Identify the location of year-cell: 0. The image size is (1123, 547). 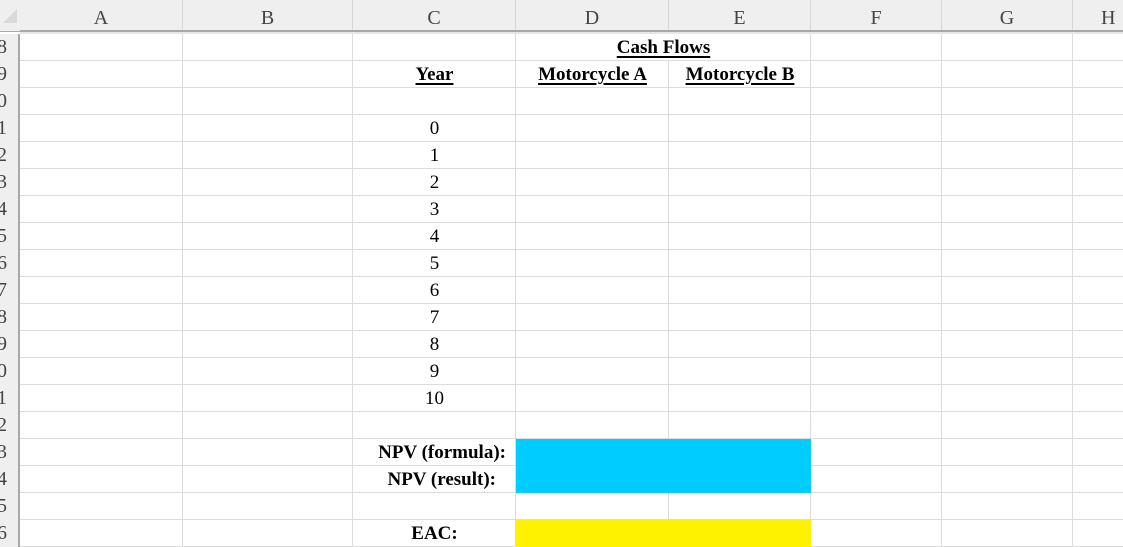
(434, 128).